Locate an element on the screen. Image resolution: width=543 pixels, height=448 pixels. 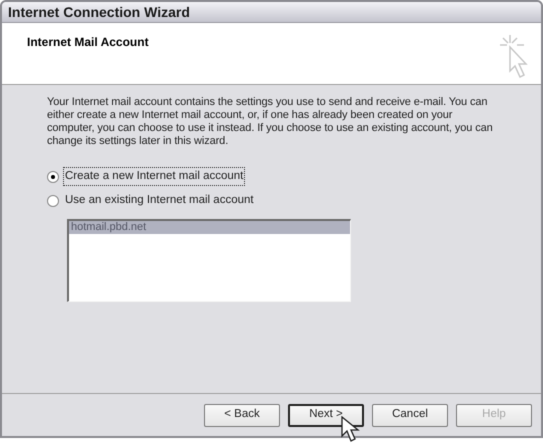
option-label: Use an existing Internet mail account is located at coordinates (159, 201).